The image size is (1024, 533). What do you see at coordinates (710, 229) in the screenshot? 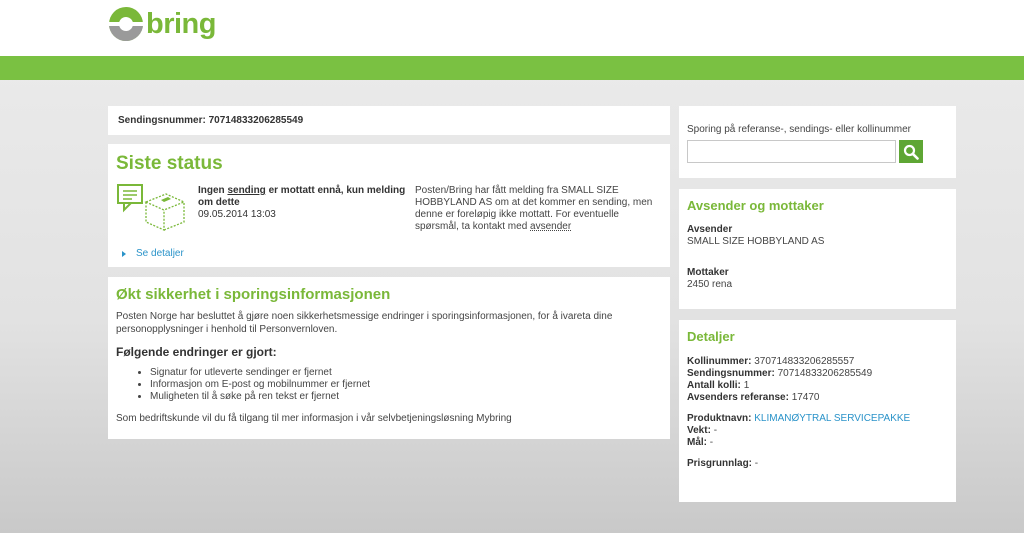
I see `sender-label: Avsender` at bounding box center [710, 229].